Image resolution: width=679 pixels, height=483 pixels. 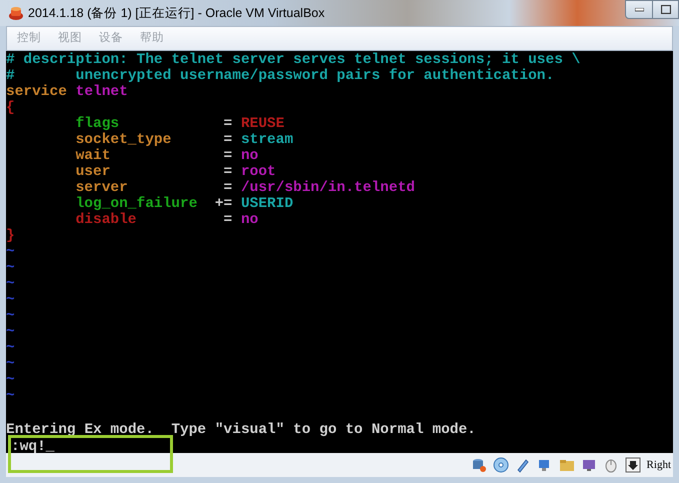 I want to click on command-line: :wq!_, so click(x=33, y=447).